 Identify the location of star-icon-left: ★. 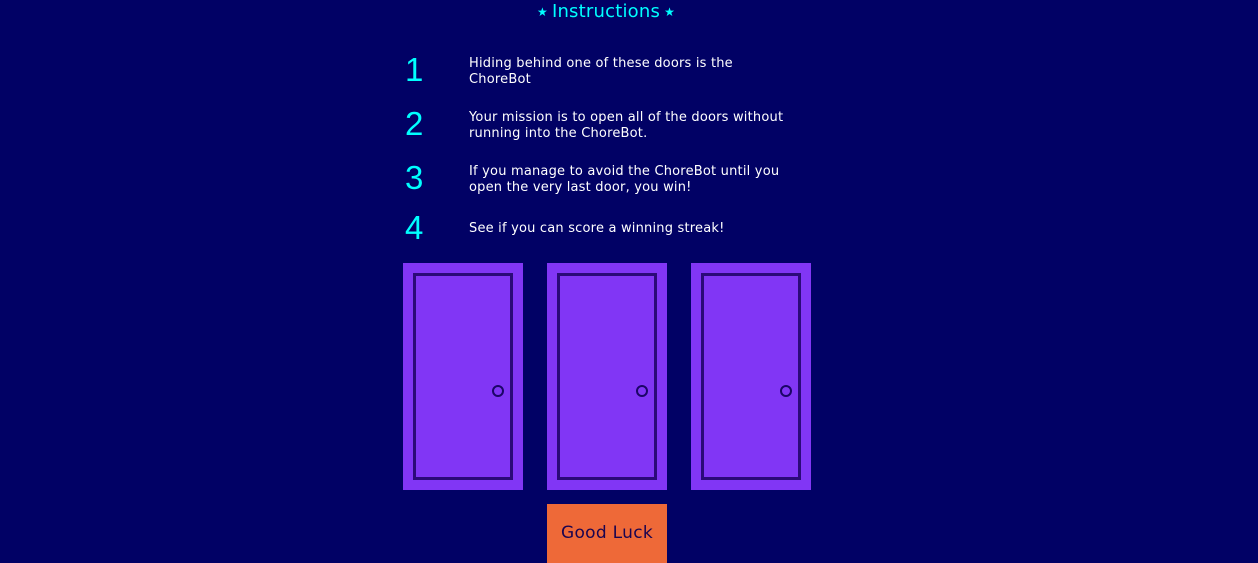
(542, 12).